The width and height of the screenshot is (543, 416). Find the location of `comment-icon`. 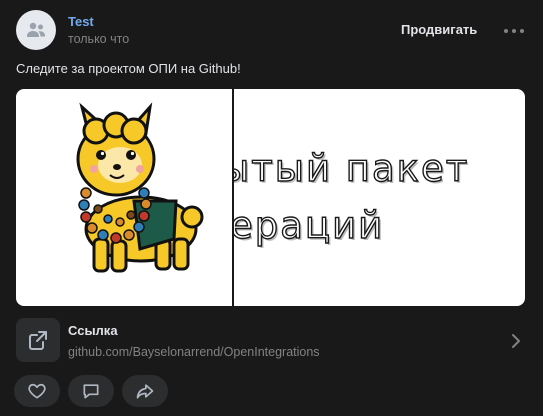

comment-icon is located at coordinates (91, 391).